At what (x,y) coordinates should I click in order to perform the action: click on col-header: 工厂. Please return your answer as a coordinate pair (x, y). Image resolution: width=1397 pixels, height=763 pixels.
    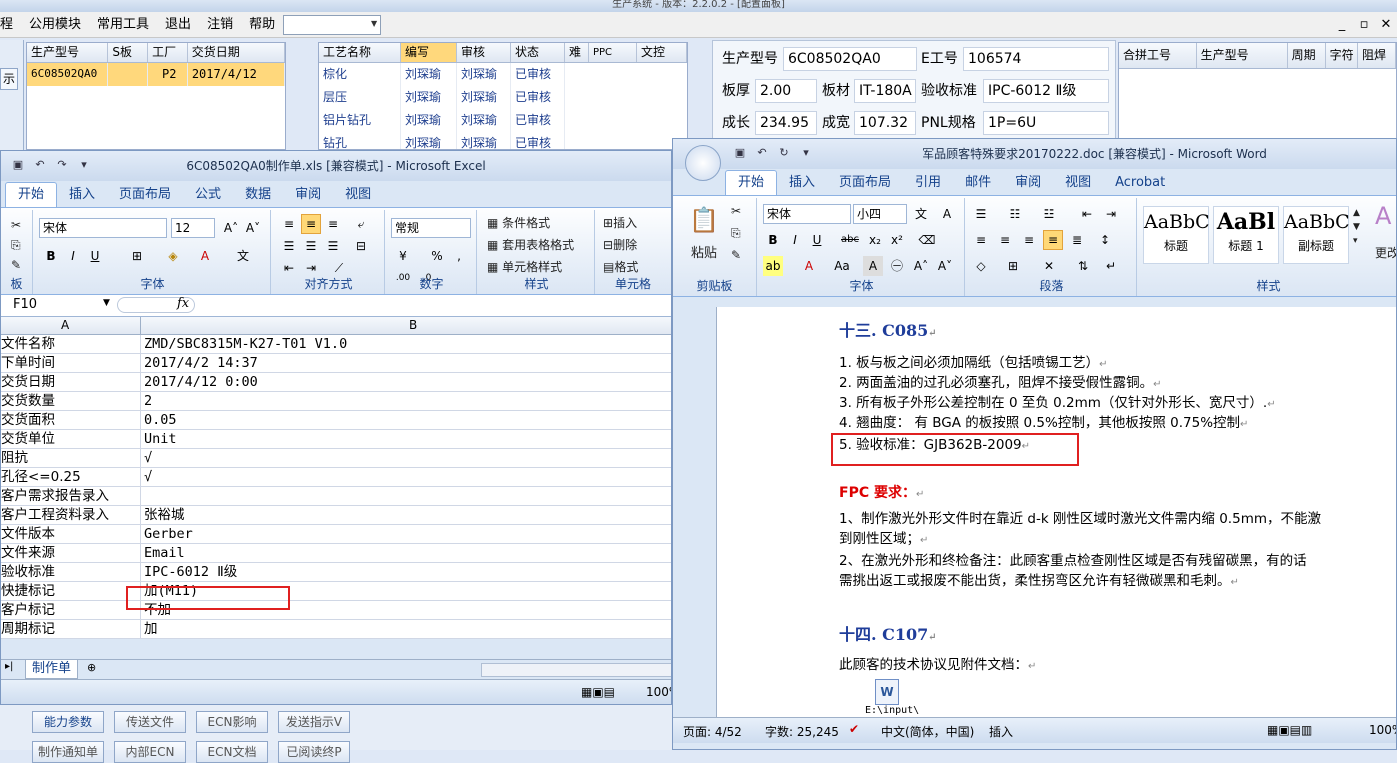
    Looking at the image, I should click on (168, 52).